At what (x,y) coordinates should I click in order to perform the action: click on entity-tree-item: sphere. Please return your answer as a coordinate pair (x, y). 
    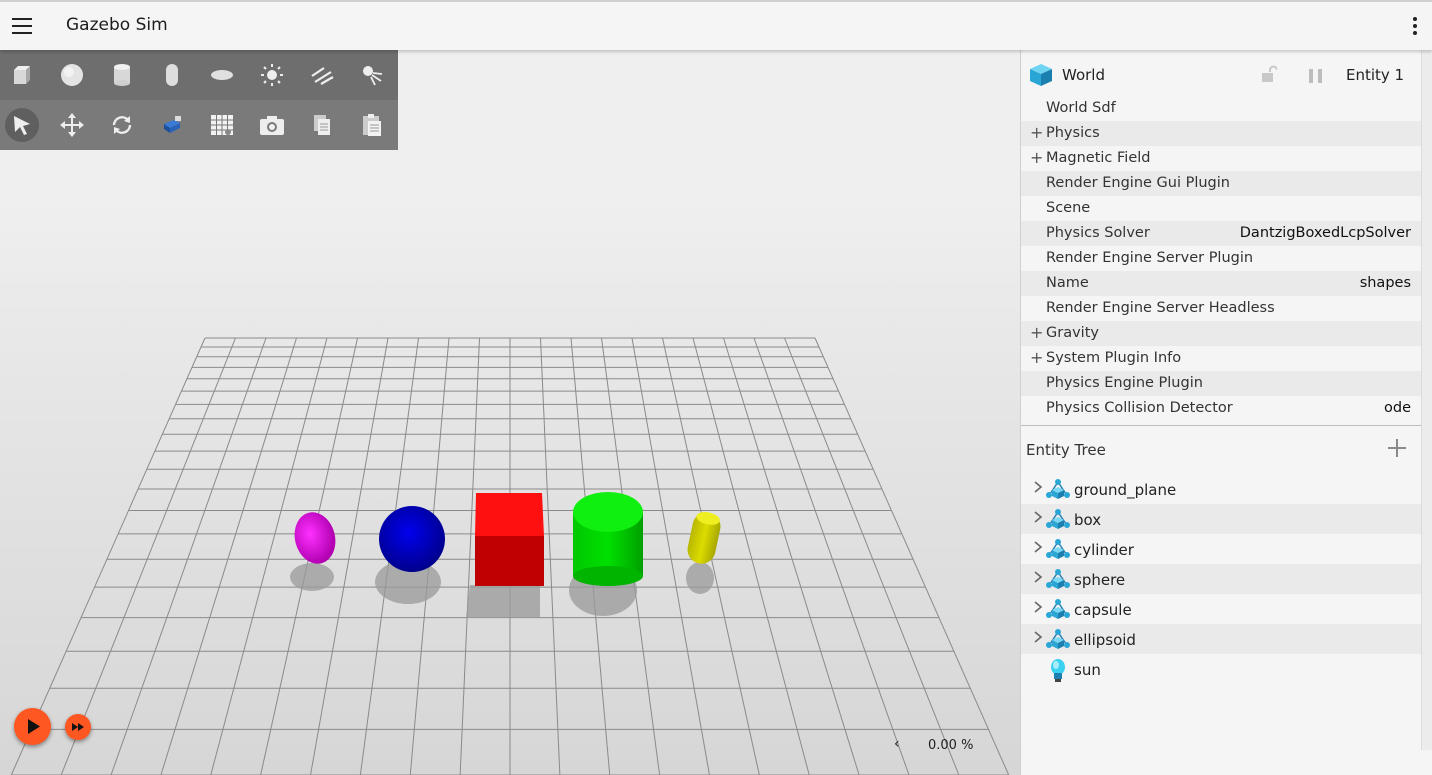
    Looking at the image, I should click on (1221, 579).